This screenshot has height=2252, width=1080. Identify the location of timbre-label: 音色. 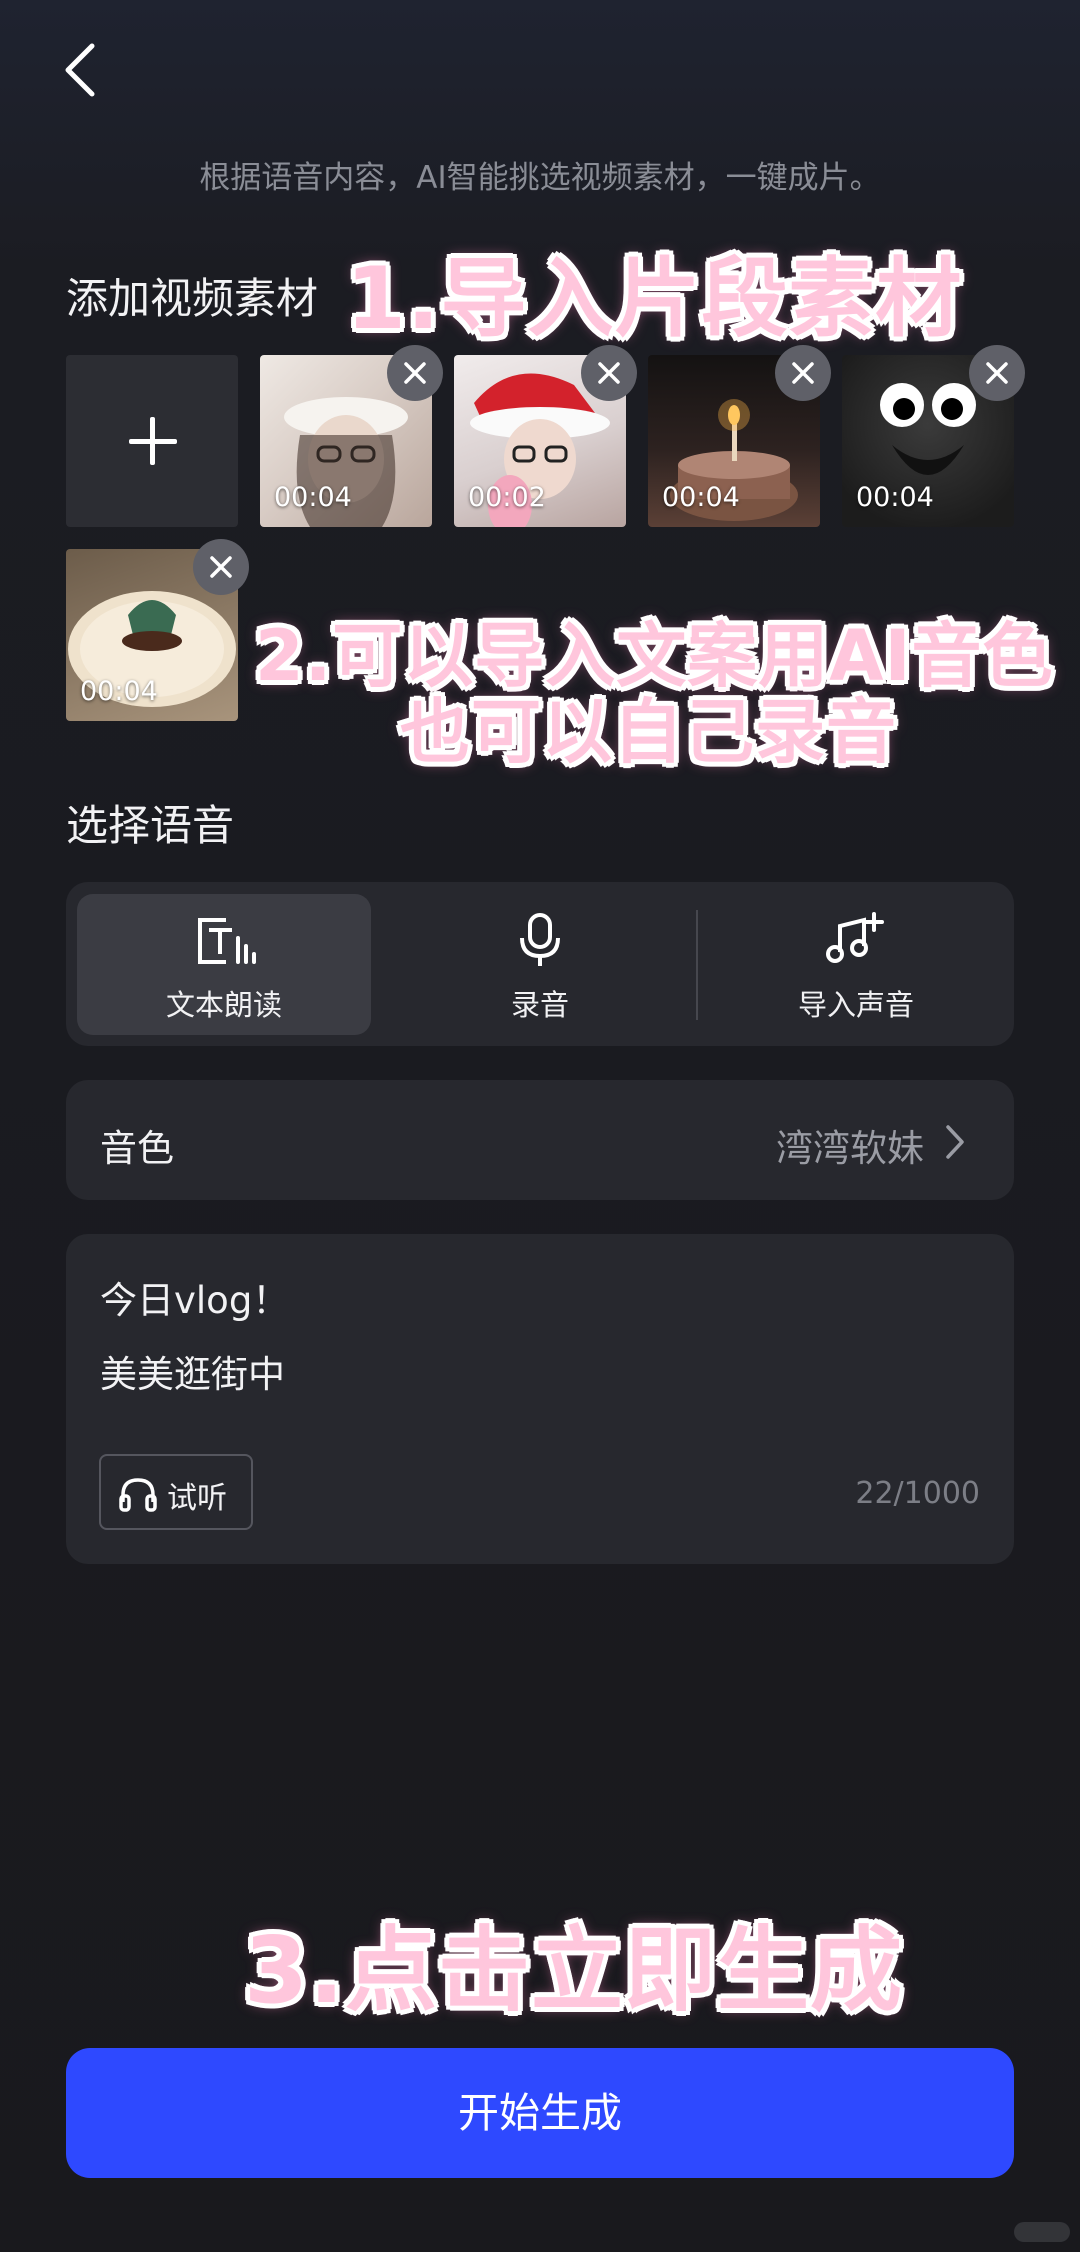
(137, 1148).